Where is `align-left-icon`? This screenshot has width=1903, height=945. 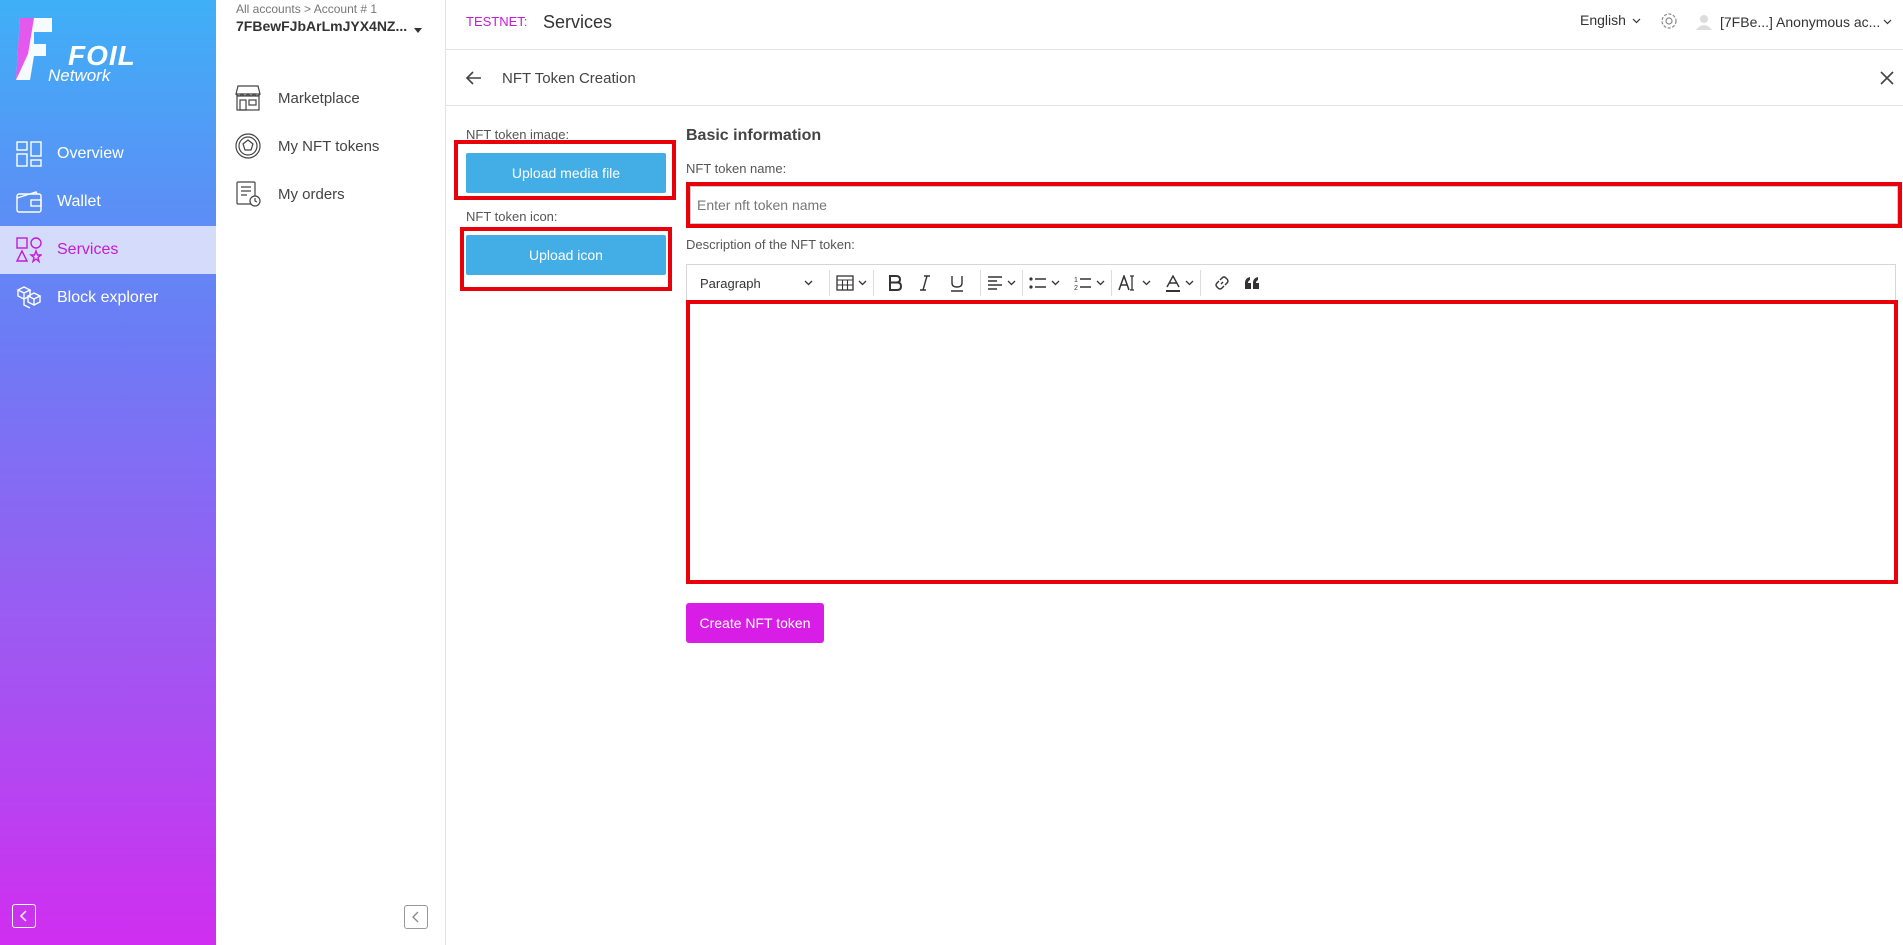
align-left-icon is located at coordinates (995, 283).